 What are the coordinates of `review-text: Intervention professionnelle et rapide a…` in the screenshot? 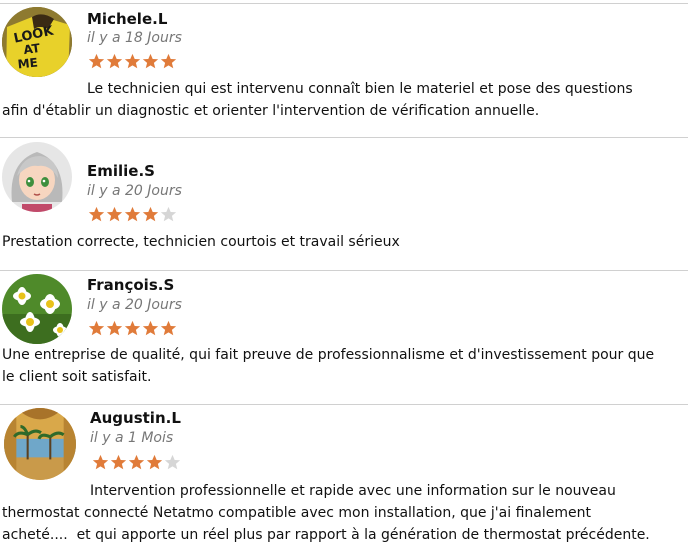 It's located at (344, 513).